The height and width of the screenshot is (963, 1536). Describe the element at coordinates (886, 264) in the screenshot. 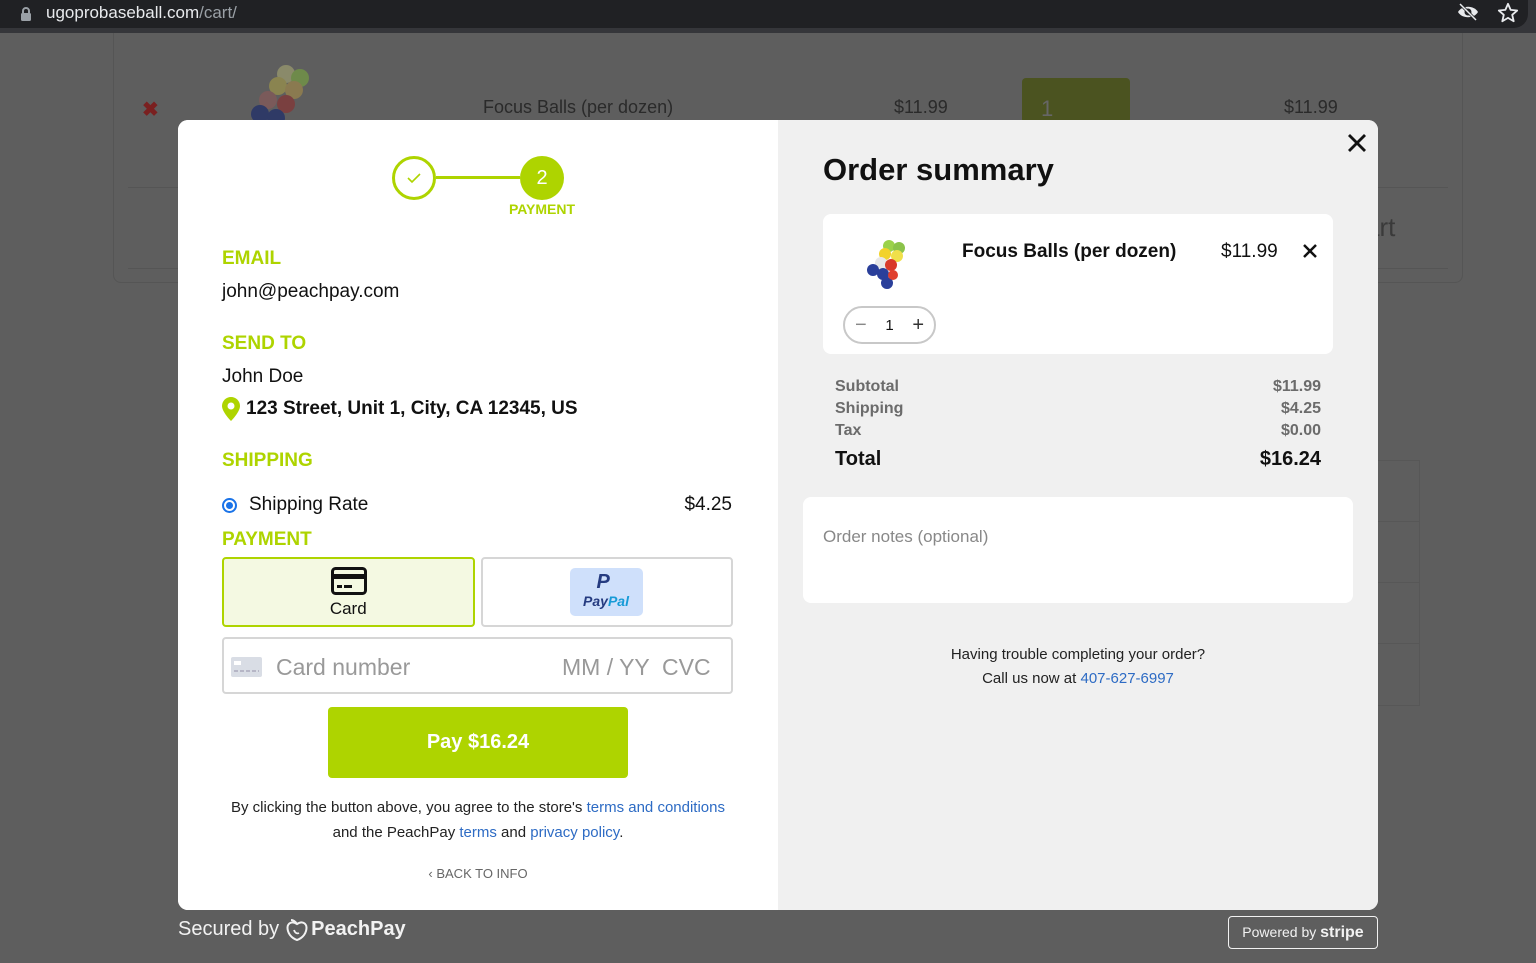

I see `product-image` at that location.